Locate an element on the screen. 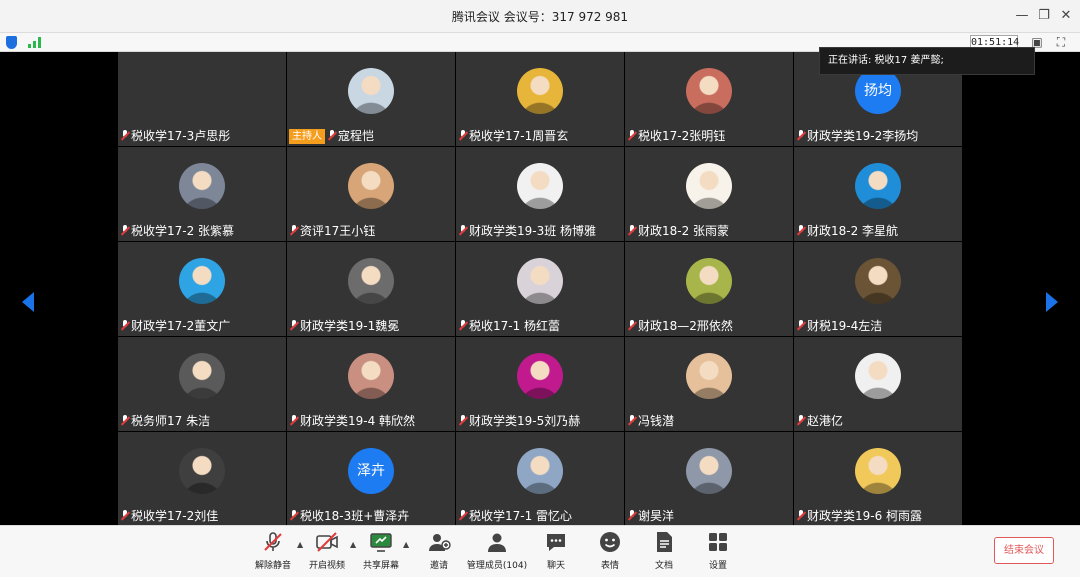 The width and height of the screenshot is (1080, 577). participant-name-row: 财政学类19-4 韩欣然 is located at coordinates (352, 421).